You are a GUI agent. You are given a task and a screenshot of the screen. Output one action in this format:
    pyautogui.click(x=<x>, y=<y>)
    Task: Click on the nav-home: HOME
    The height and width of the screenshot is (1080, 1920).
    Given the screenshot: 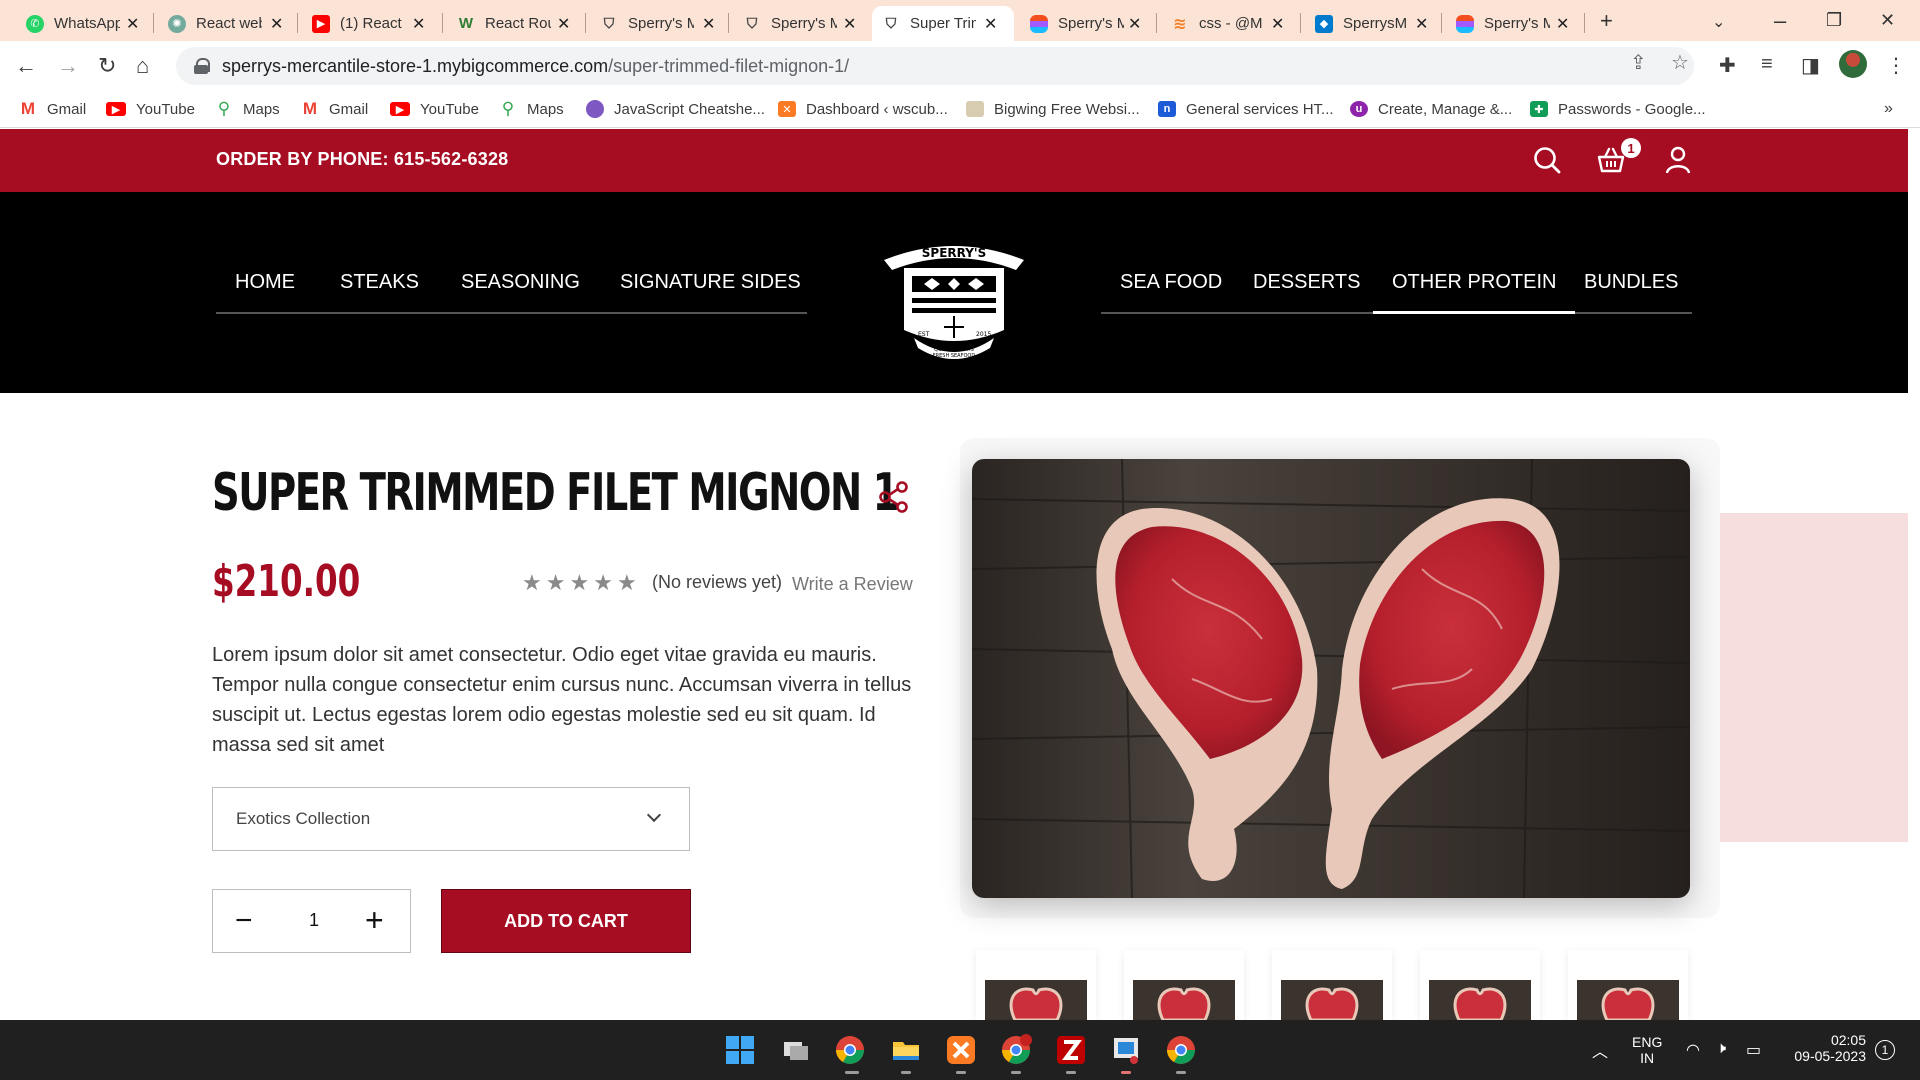 What is the action you would take?
    pyautogui.click(x=265, y=282)
    